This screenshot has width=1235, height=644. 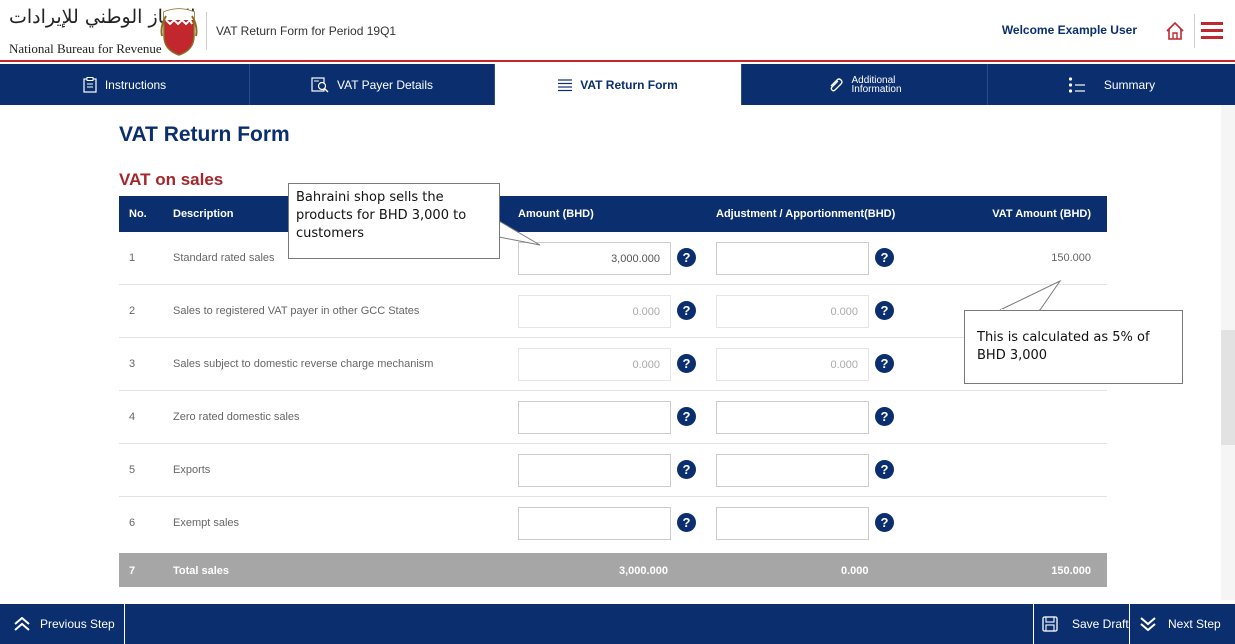 I want to click on emblem-logo-icon, so click(x=179, y=32).